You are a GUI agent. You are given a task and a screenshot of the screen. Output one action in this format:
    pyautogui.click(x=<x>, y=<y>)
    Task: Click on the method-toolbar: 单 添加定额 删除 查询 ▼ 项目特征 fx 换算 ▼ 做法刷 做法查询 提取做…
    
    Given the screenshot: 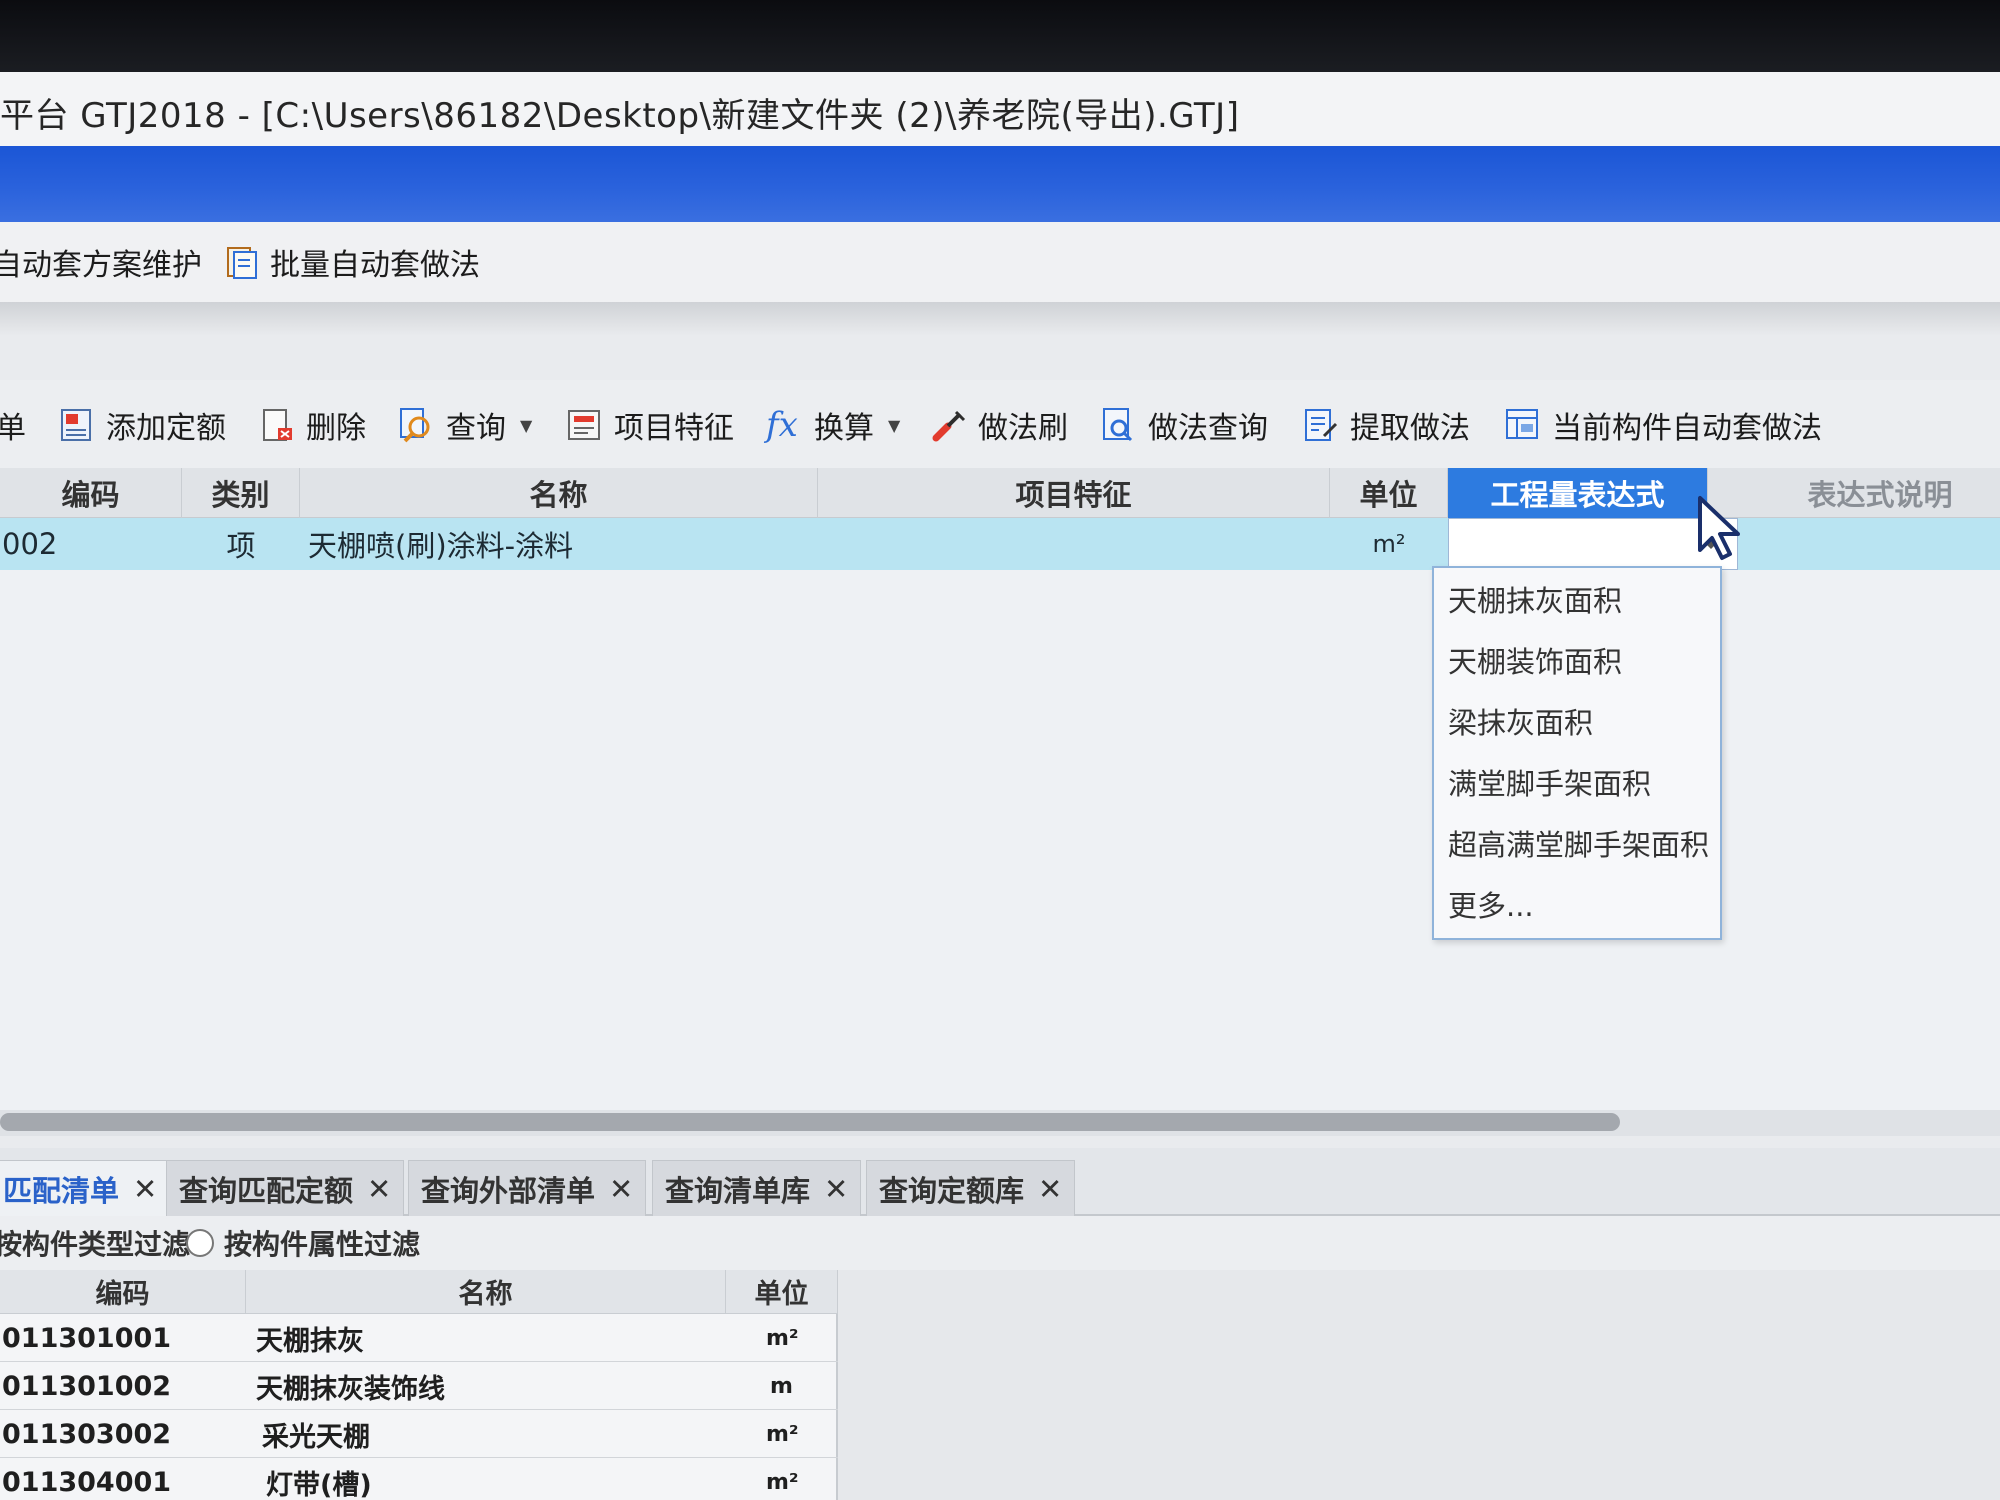 What is the action you would take?
    pyautogui.click(x=1000, y=425)
    